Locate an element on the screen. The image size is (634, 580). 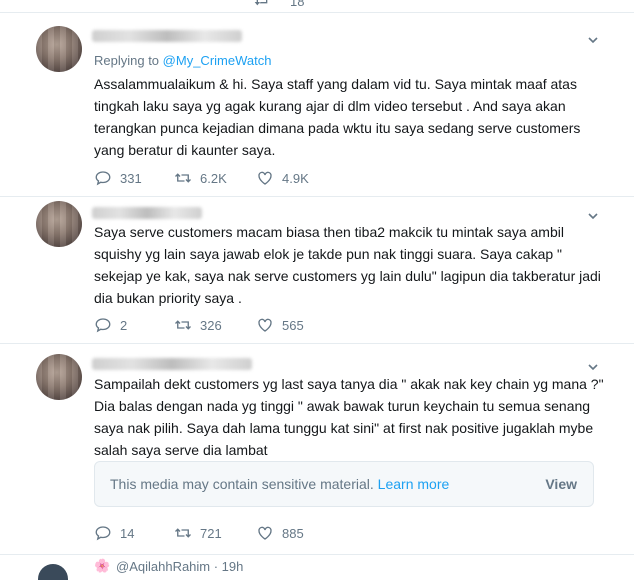
reply-count: 331 is located at coordinates (131, 178).